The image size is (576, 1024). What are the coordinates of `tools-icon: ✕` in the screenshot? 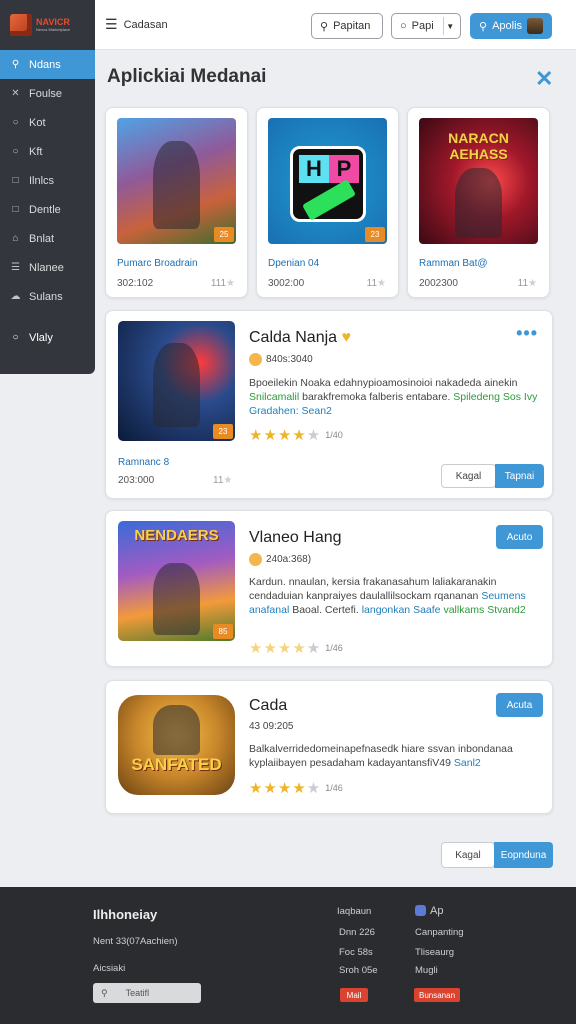 It's located at (15, 93).